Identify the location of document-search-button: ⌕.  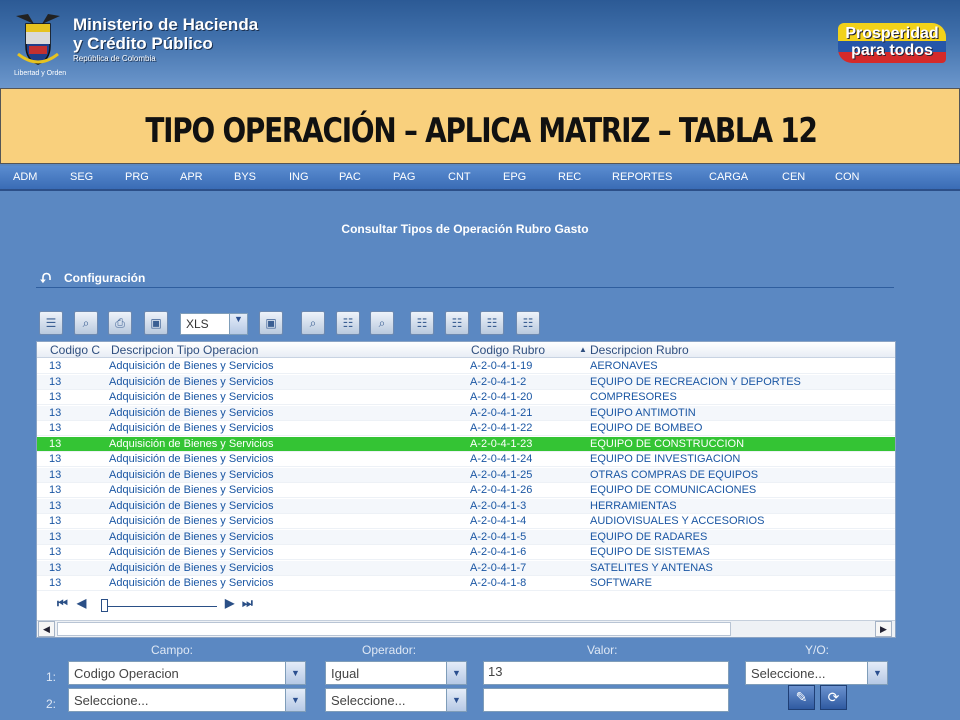
(382, 323).